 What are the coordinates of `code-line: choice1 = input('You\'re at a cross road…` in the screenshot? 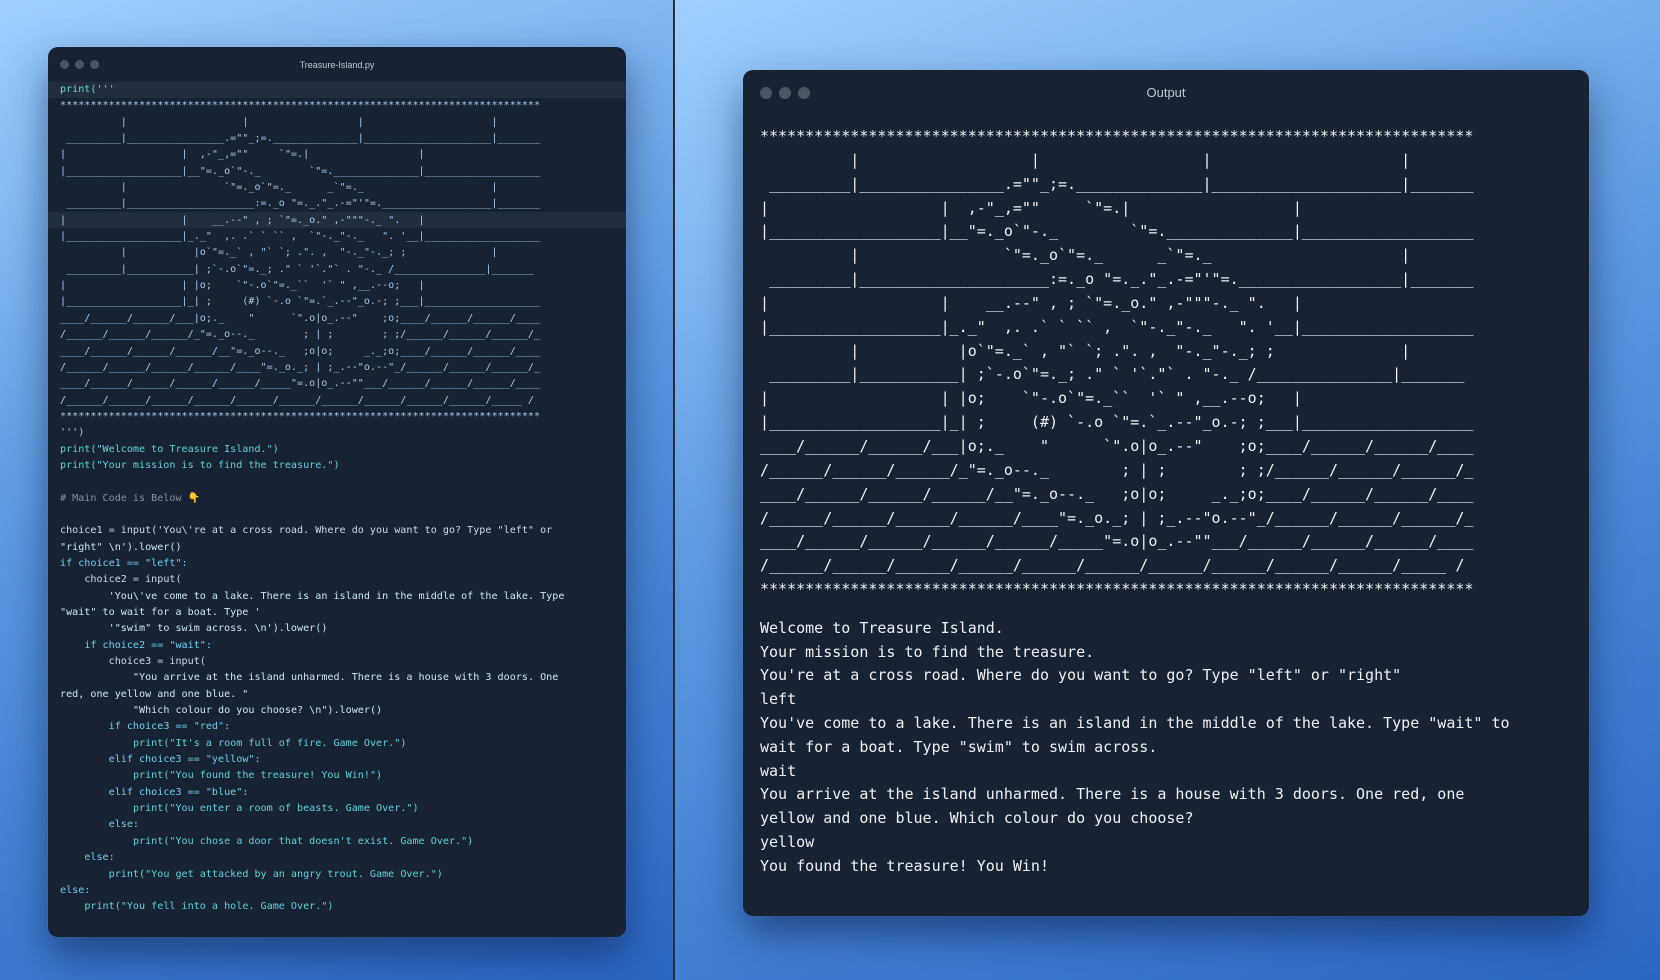 It's located at (306, 531).